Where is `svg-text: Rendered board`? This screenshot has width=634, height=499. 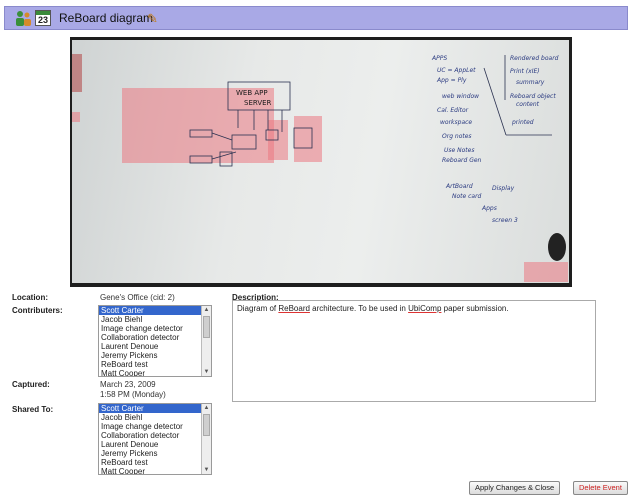 svg-text: Rendered board is located at coordinates (534, 58).